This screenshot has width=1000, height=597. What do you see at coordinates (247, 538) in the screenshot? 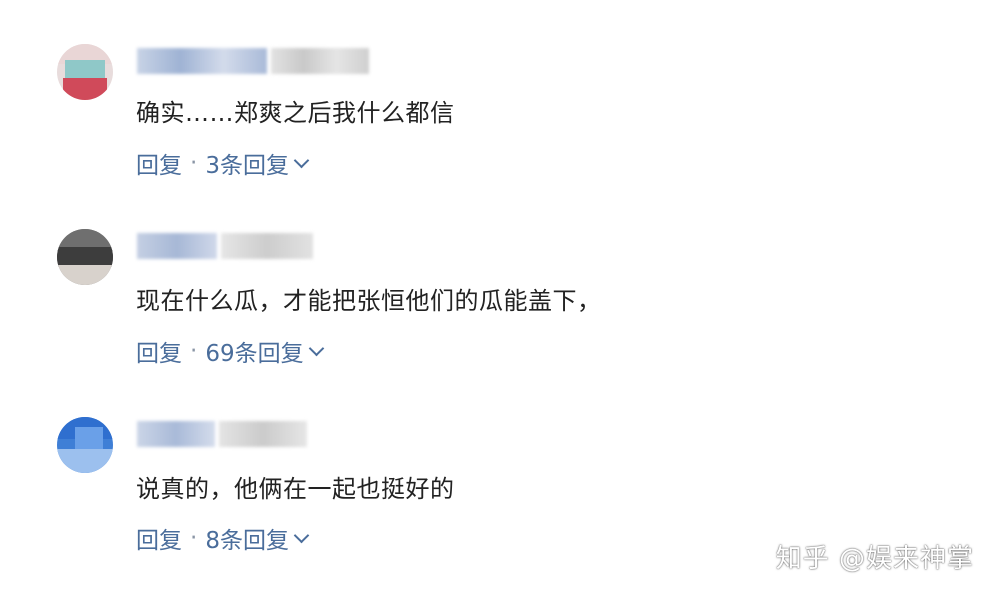
I see `view-replies-button: 8条回复` at bounding box center [247, 538].